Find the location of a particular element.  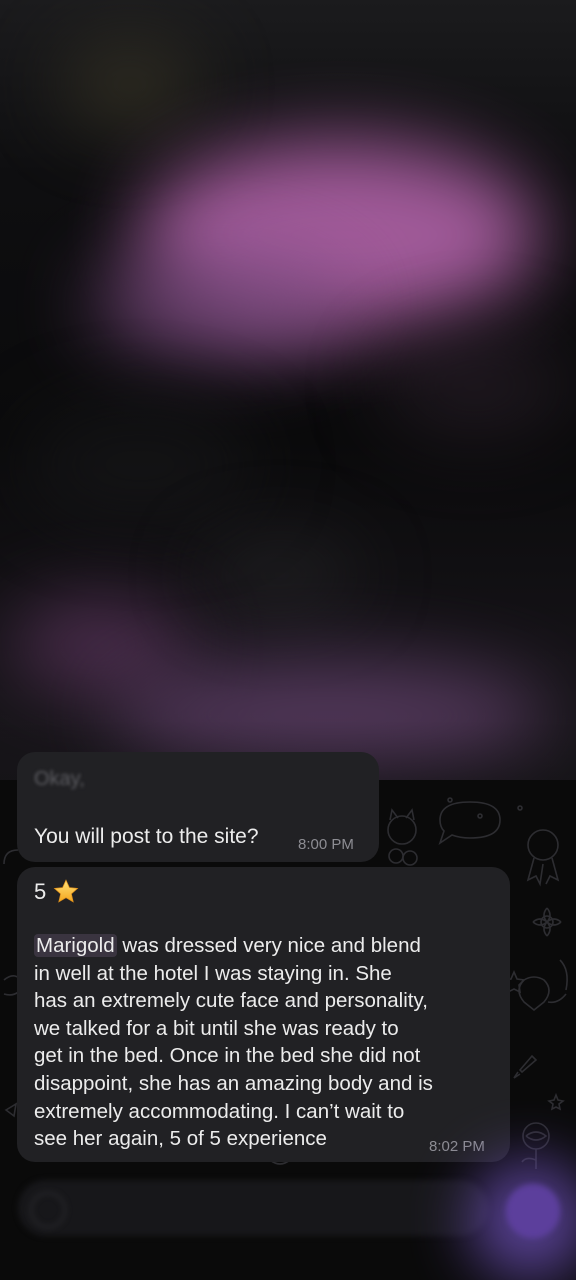

rating-line: 5 is located at coordinates (57, 892).